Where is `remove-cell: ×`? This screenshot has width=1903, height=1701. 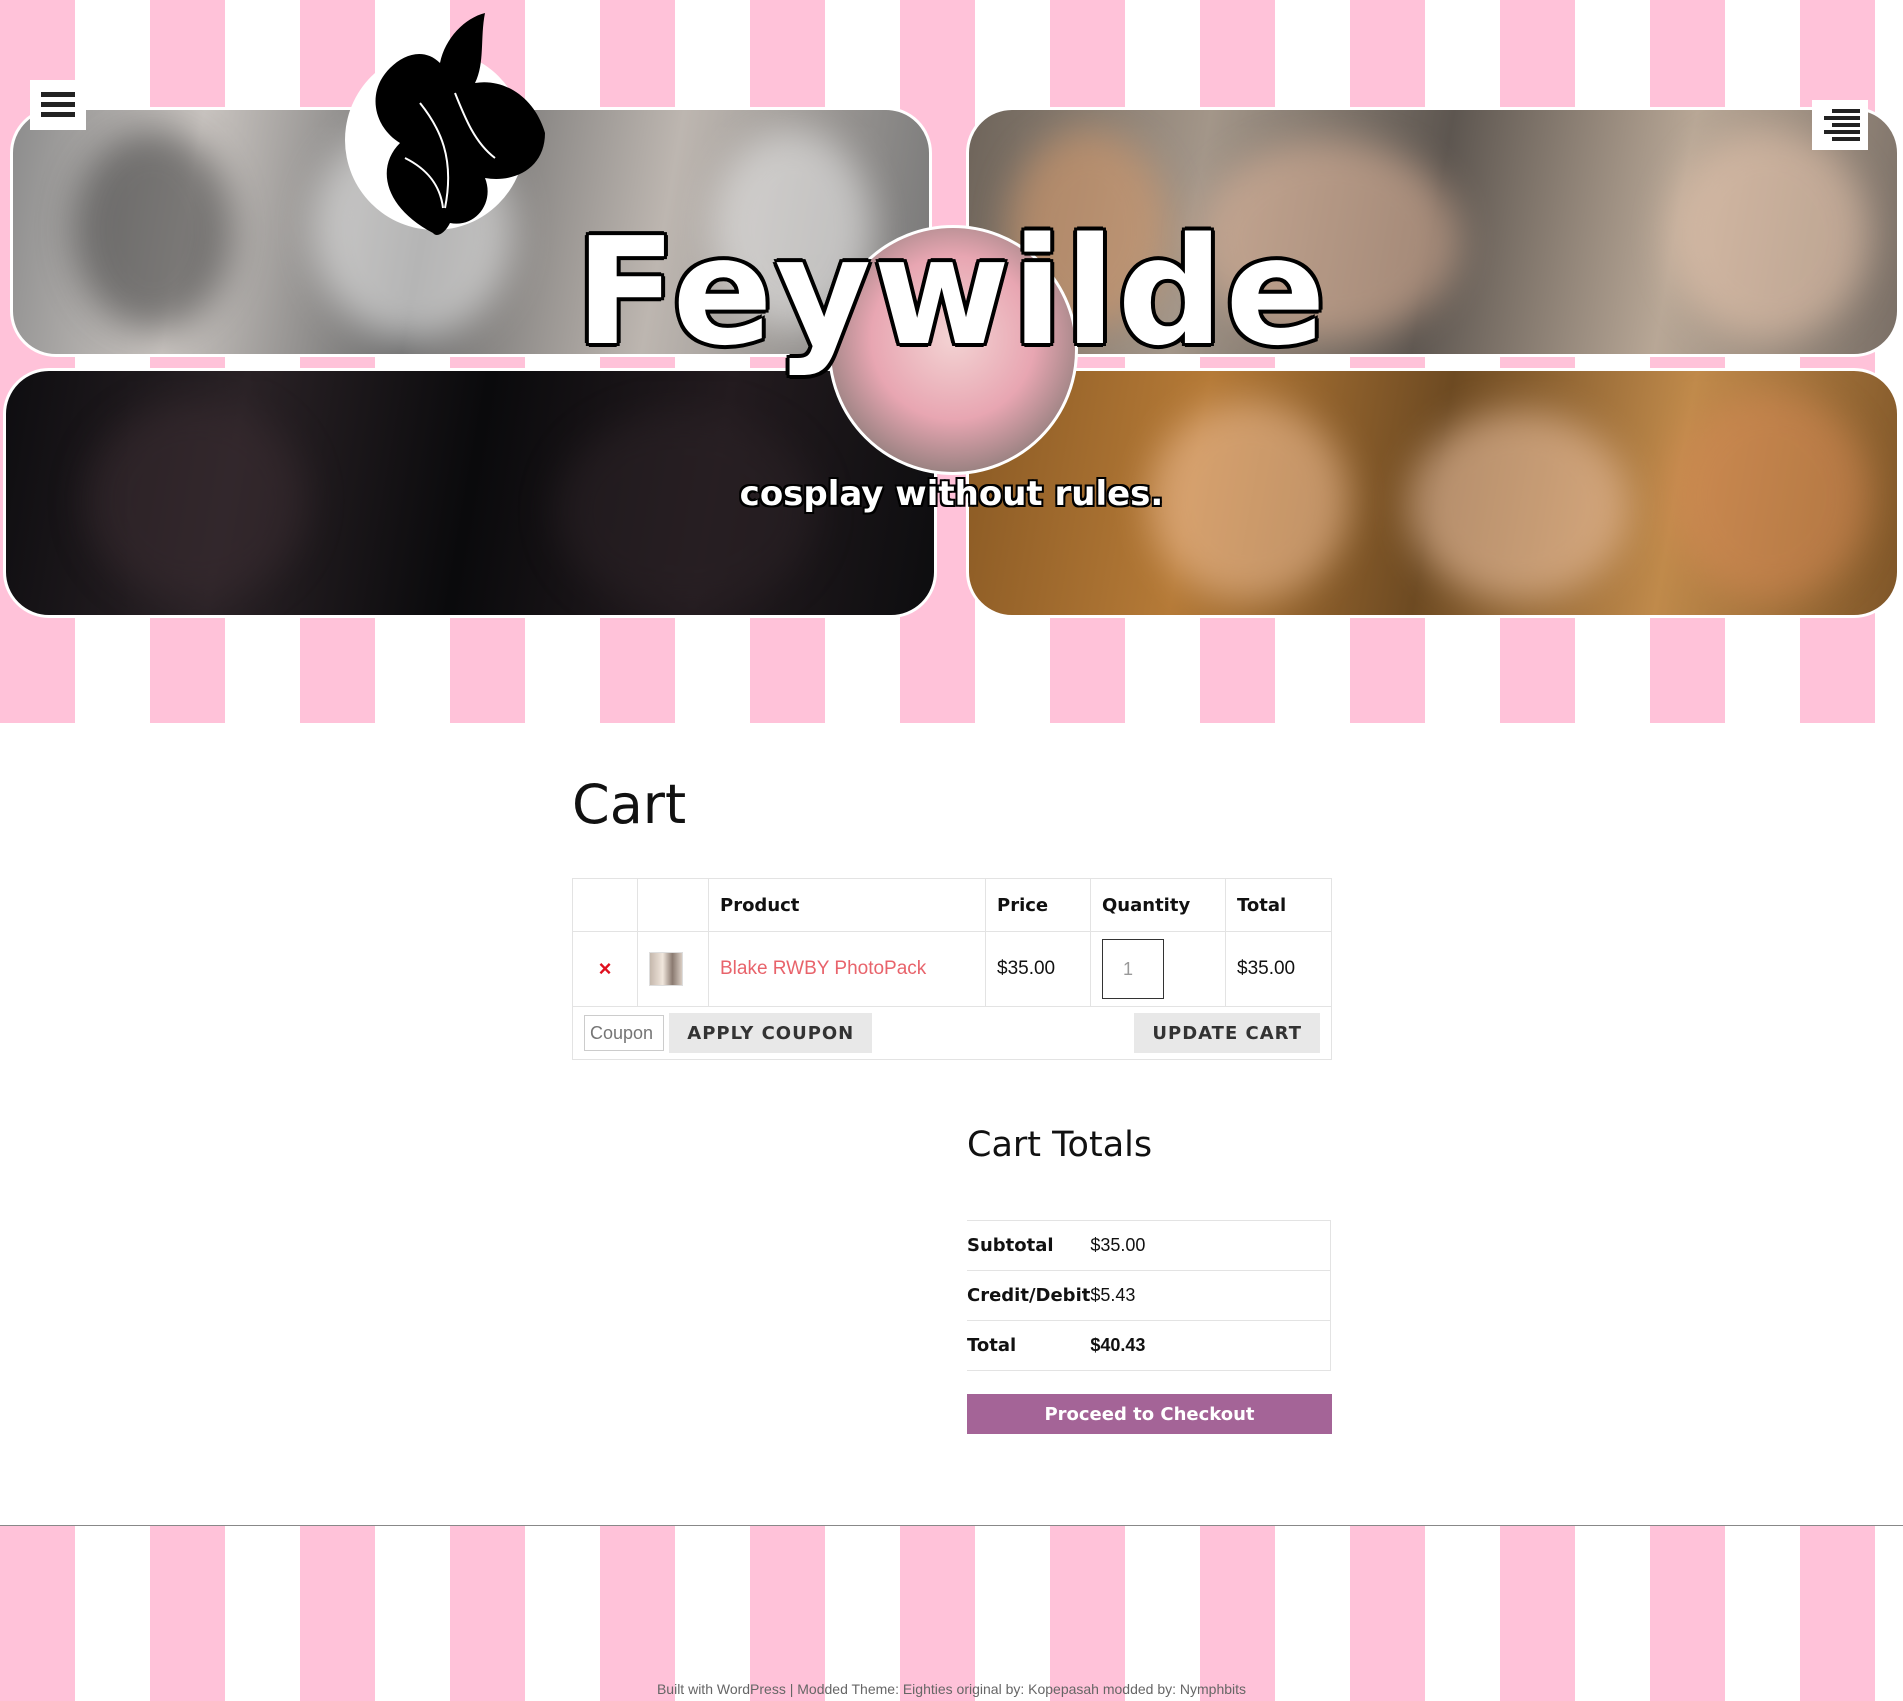 remove-cell: × is located at coordinates (605, 969).